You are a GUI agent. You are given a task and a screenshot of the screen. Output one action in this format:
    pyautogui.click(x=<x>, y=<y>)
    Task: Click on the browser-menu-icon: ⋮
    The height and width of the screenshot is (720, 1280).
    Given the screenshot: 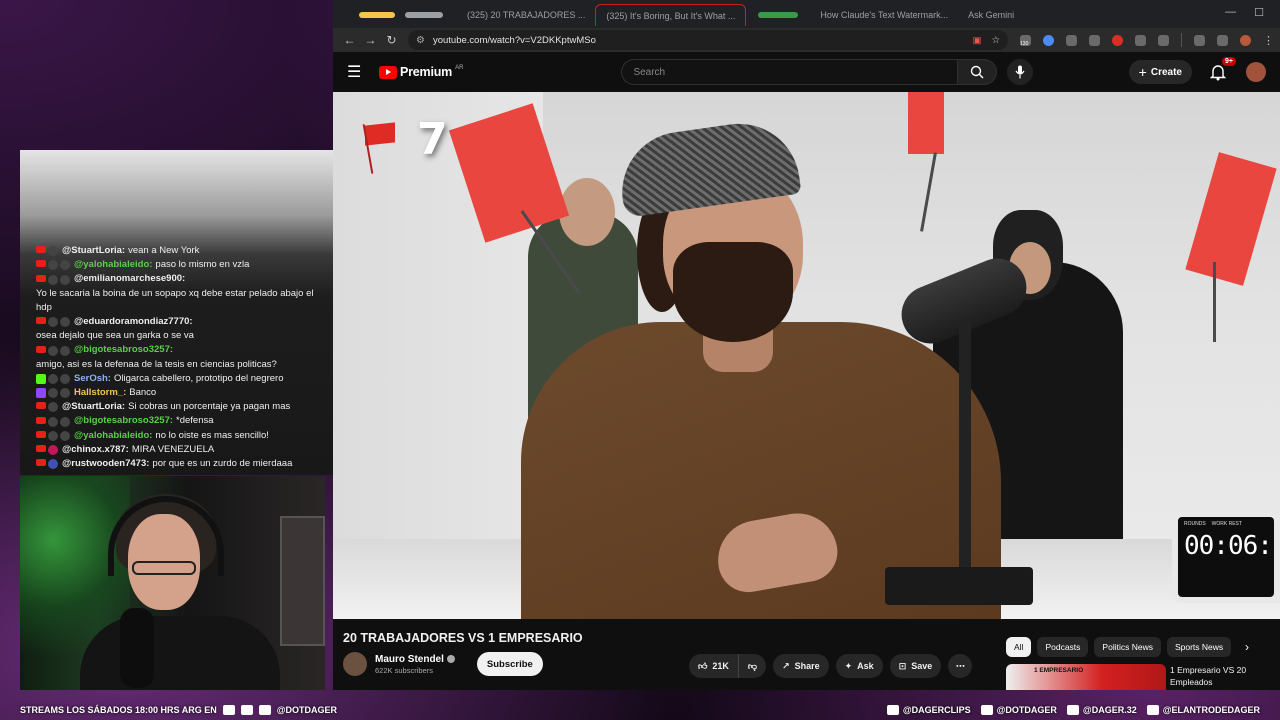 What is the action you would take?
    pyautogui.click(x=1268, y=40)
    